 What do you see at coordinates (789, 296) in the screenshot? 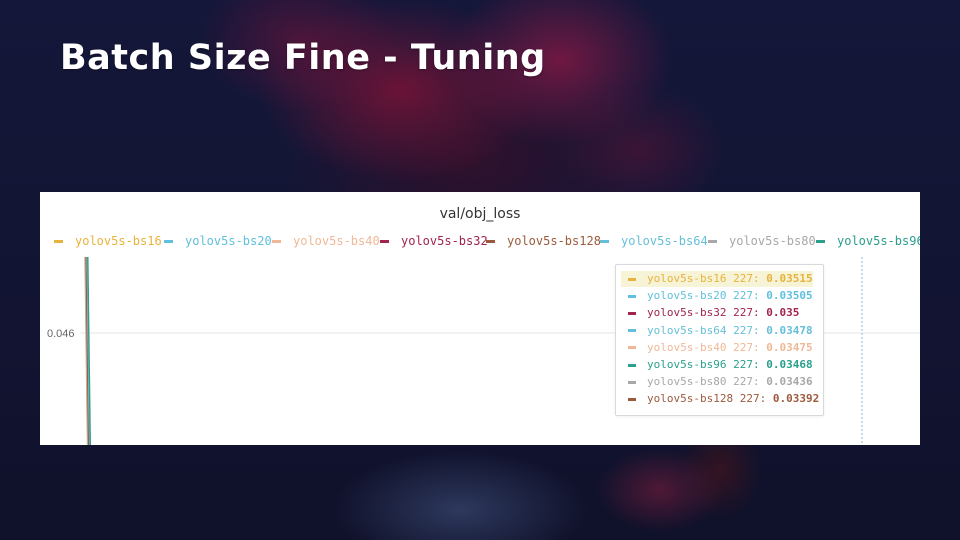
I see `tooltip-value: 0.03505` at bounding box center [789, 296].